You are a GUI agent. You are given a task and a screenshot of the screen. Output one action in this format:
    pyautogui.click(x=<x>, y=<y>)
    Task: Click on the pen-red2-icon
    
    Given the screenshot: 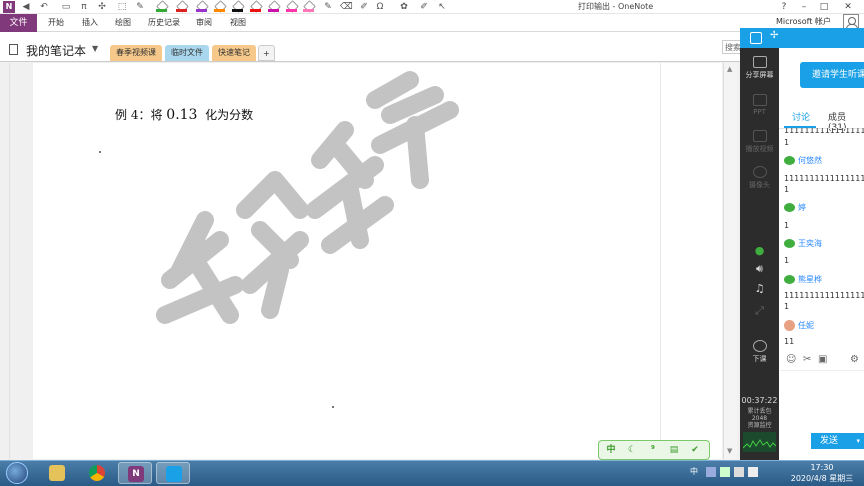 What is the action you would take?
    pyautogui.click(x=255, y=7)
    